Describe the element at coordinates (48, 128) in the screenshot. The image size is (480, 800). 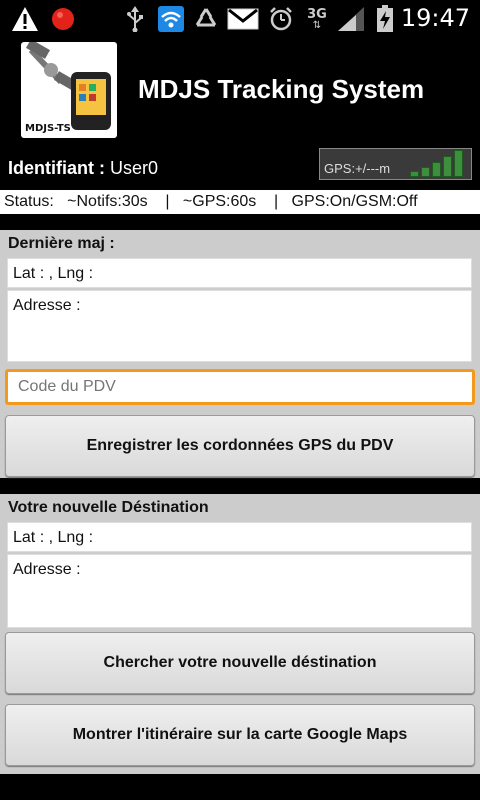
I see `logo-text: MDJS-TS` at that location.